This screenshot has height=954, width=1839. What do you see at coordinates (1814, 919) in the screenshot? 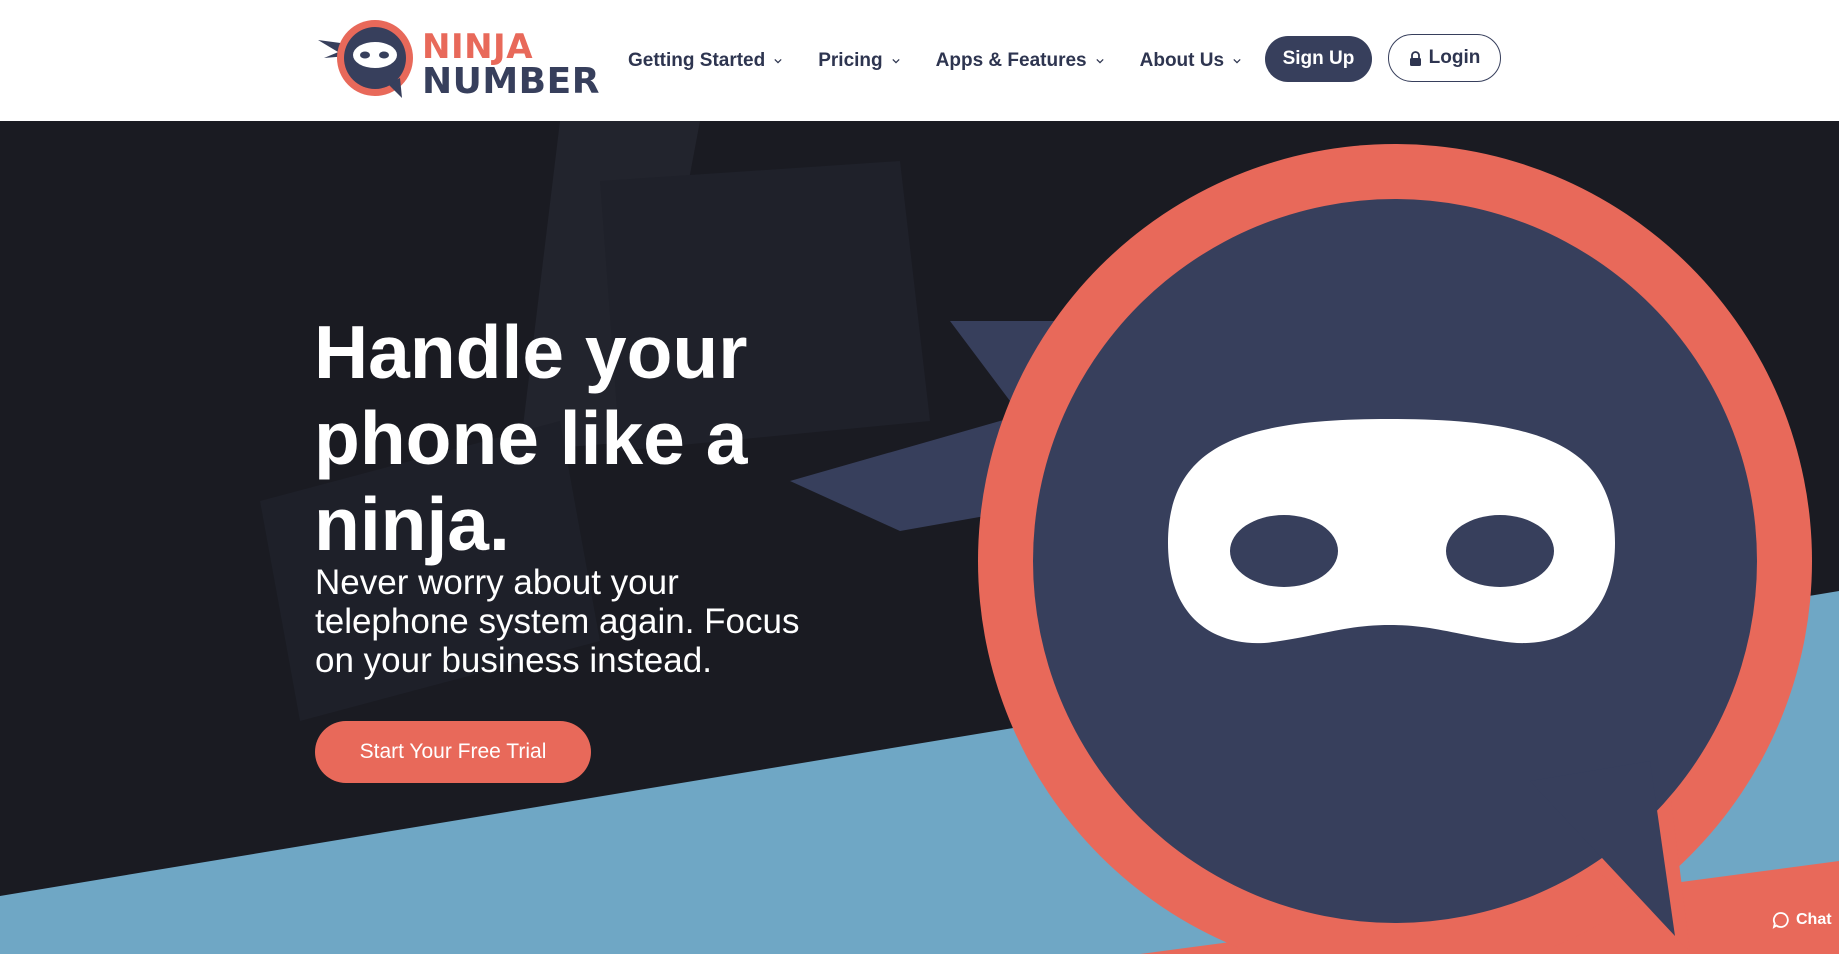
I see `chat-label: Chat` at bounding box center [1814, 919].